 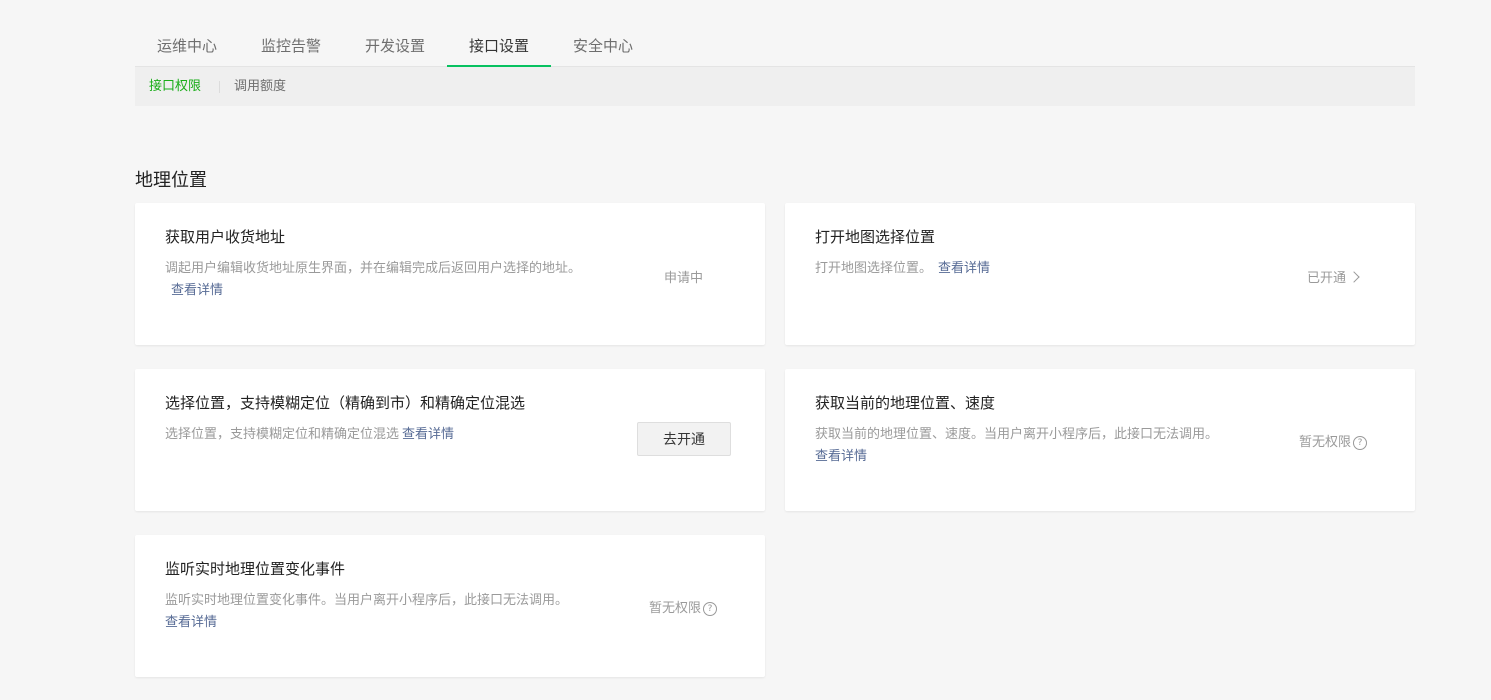 What do you see at coordinates (1017, 434) in the screenshot?
I see `card-desc-text: 获取当前的地理位置、速度。当用户离开小程序后，此接口无法调用。` at bounding box center [1017, 434].